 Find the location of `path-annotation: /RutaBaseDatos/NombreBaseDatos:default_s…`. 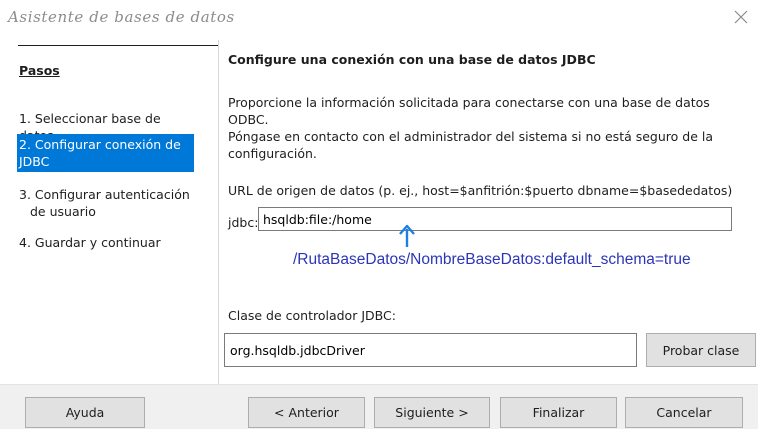

path-annotation: /RutaBaseDatos/NombreBaseDatos:default_s… is located at coordinates (492, 259).